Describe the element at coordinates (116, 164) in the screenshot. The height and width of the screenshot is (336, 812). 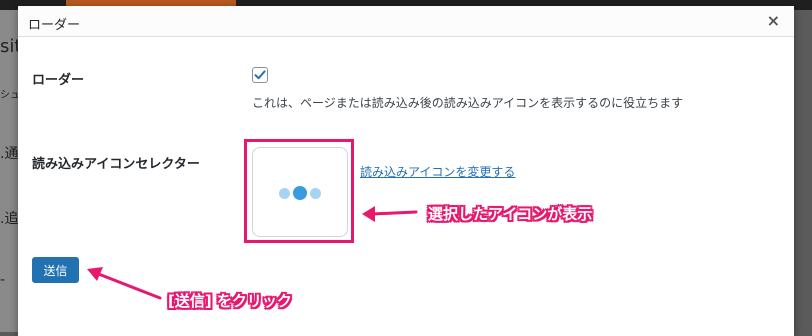
I see `icon-selector-label: 読み込みアイコンセレクター` at that location.